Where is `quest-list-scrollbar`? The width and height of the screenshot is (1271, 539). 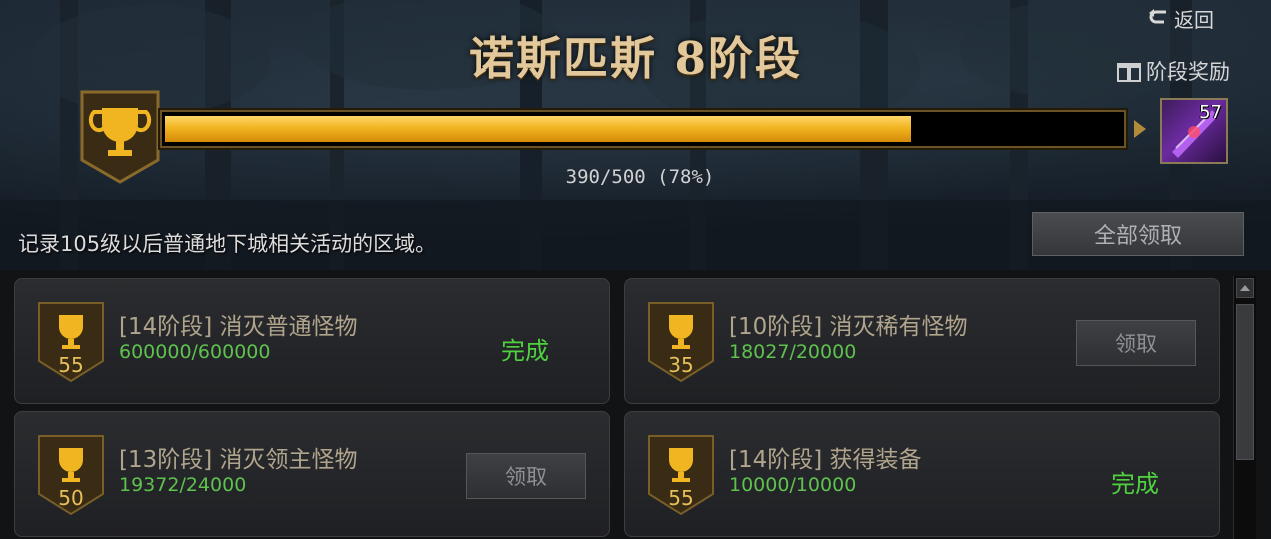
quest-list-scrollbar is located at coordinates (1244, 407).